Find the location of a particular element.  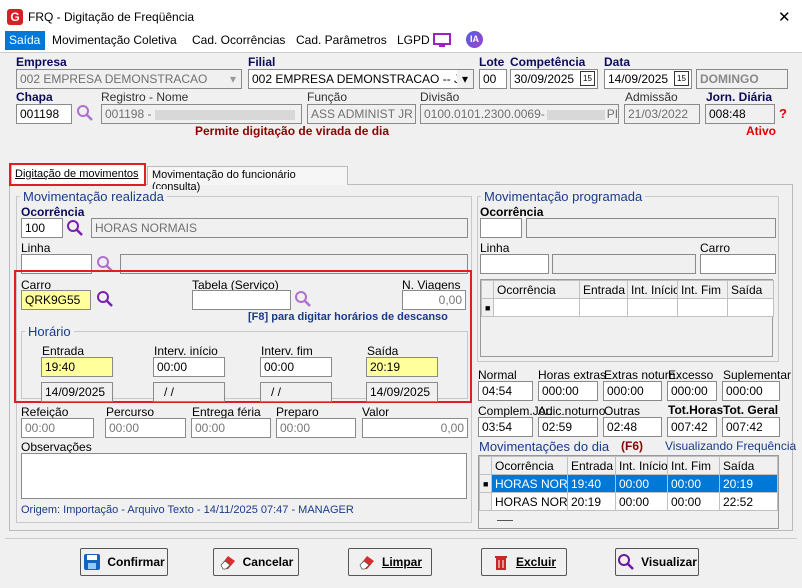

refeicao-field: 00:00 is located at coordinates (57, 428).